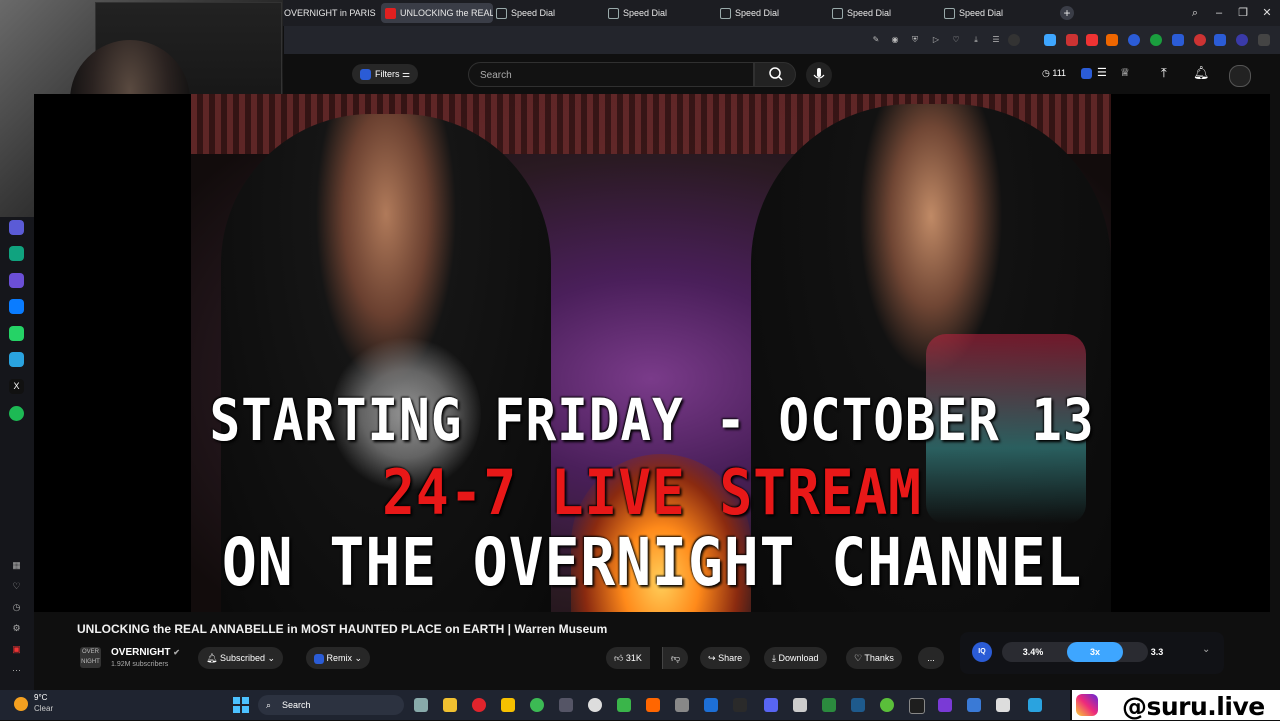 The image size is (1280, 721). What do you see at coordinates (1220, 40) in the screenshot?
I see `extension-wave-icon` at bounding box center [1220, 40].